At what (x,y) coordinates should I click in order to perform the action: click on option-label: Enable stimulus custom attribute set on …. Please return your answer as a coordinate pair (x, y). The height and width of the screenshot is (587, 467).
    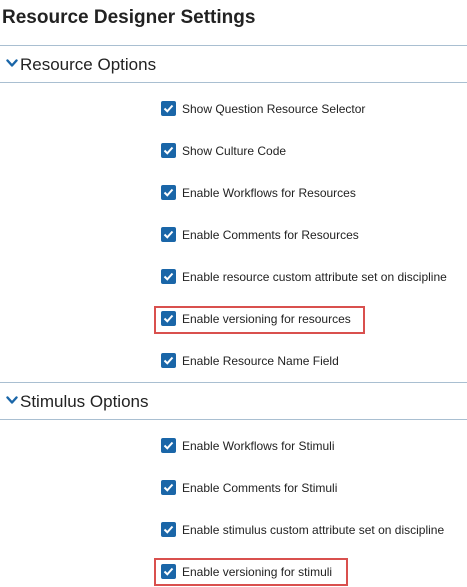
    Looking at the image, I should click on (313, 530).